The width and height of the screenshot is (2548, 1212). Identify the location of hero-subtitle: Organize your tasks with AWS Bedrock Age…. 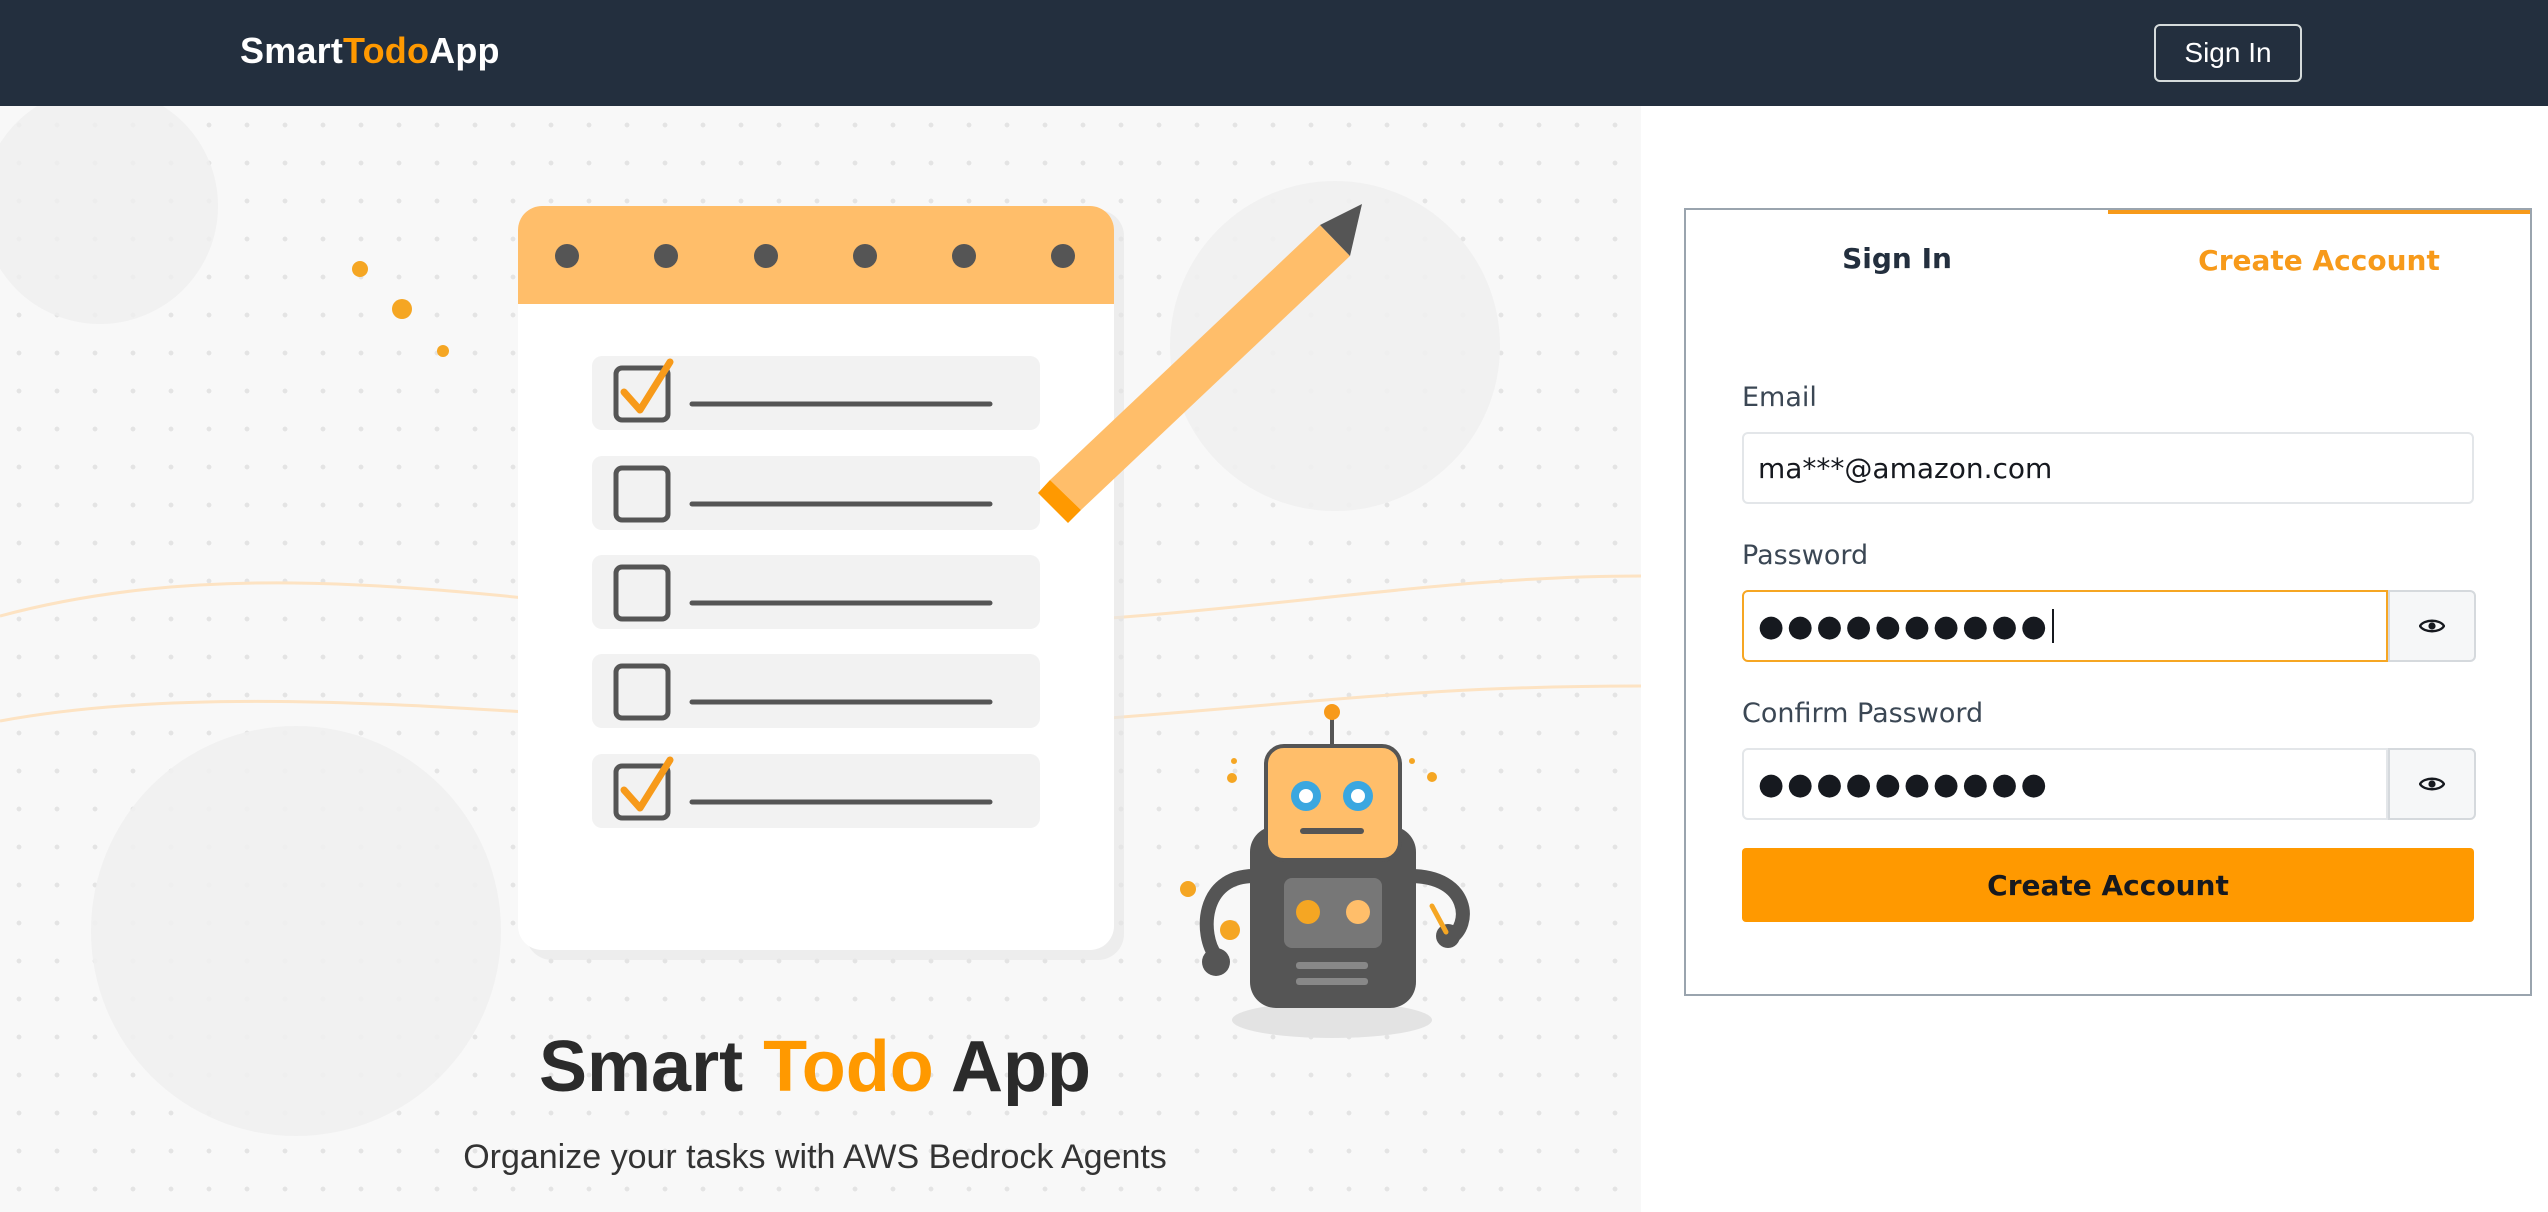
(815, 1157).